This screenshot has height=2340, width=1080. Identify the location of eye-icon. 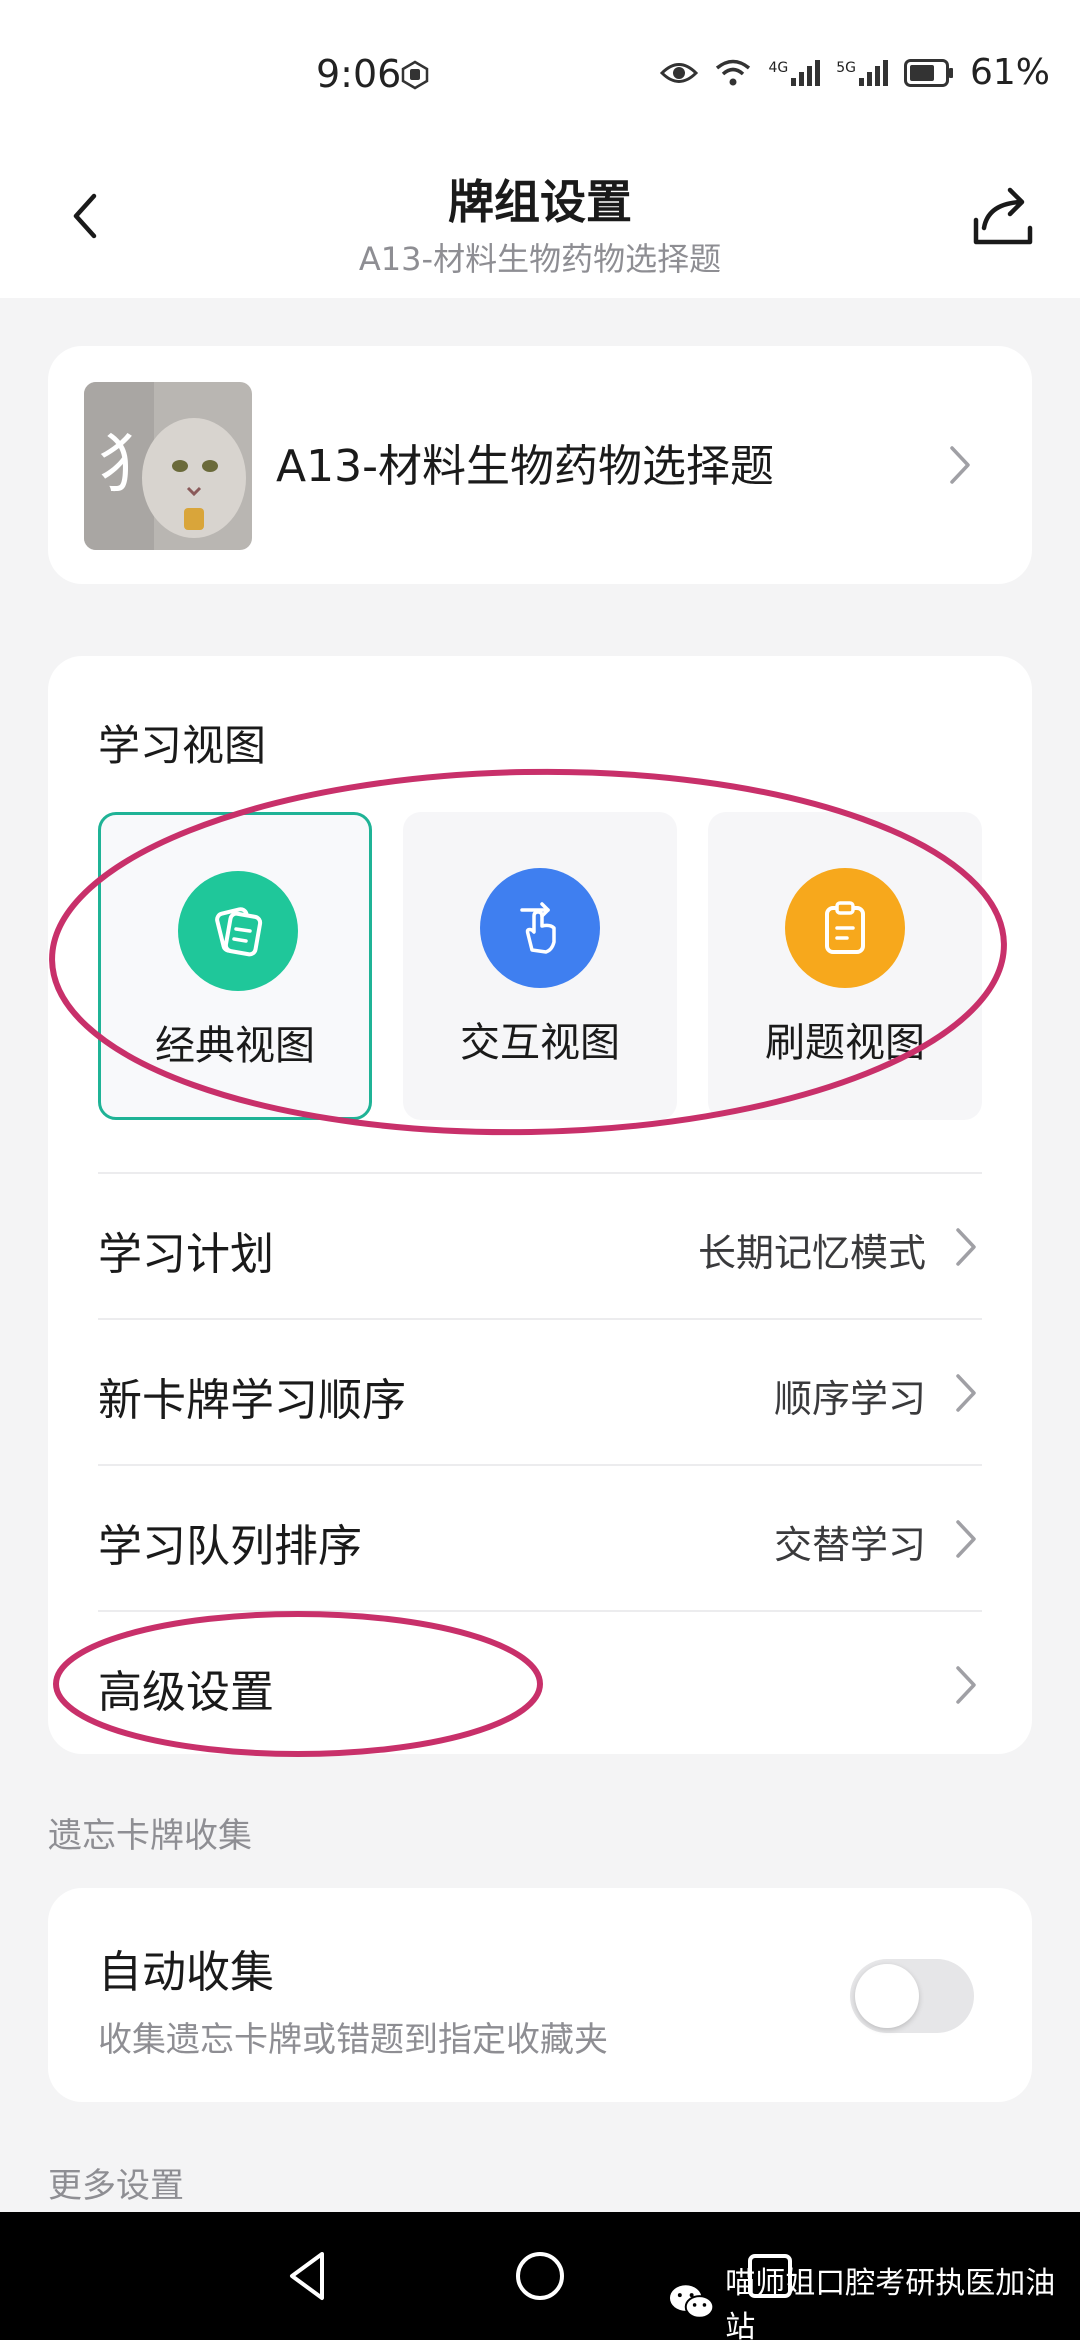
(679, 72).